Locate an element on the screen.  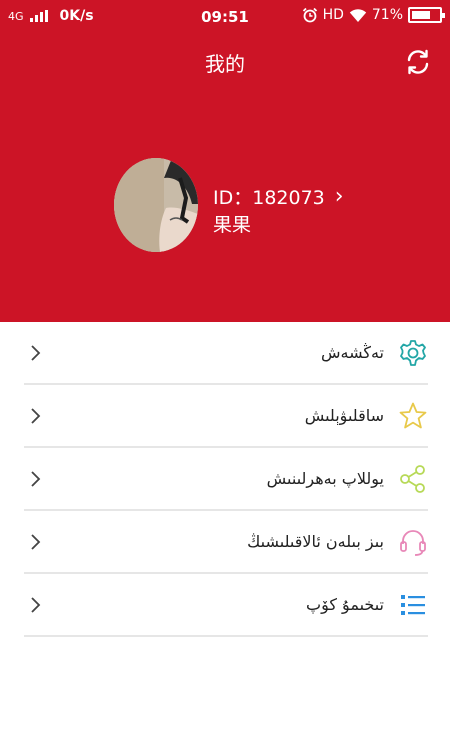
menu-item-share: يوللاپ بەھرلىنىش is located at coordinates (226, 479).